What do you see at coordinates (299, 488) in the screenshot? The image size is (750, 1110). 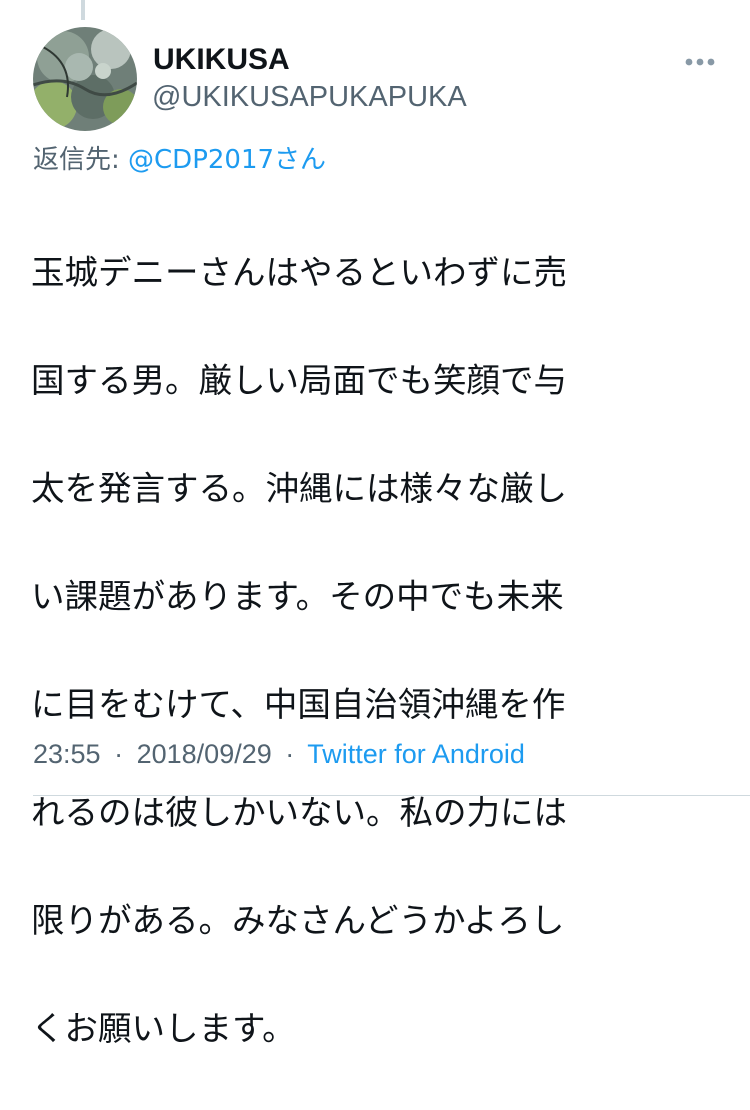 I see `tweet-text-line: 太を発言する。沖縄には様々な厳し` at bounding box center [299, 488].